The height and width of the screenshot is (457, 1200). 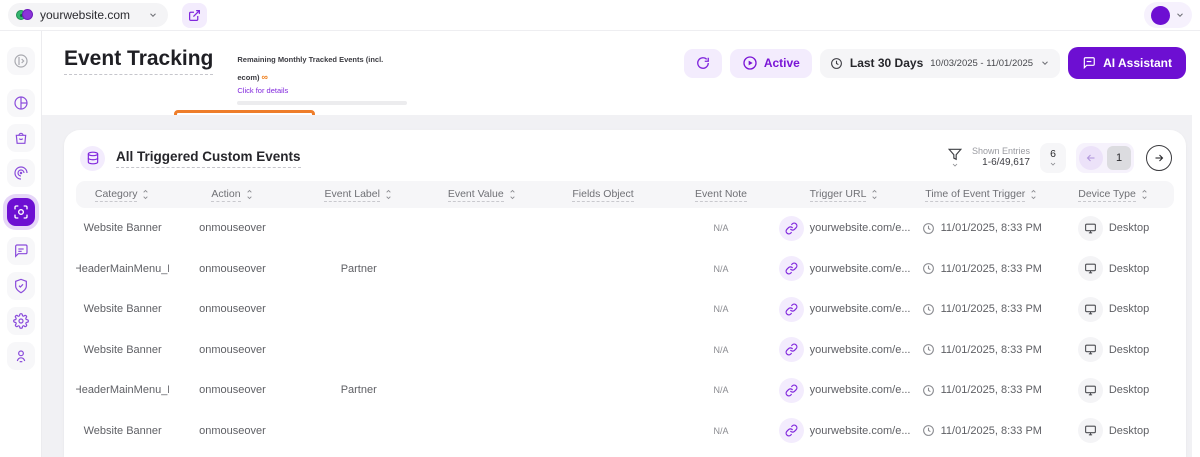 I want to click on refresh-button, so click(x=702, y=63).